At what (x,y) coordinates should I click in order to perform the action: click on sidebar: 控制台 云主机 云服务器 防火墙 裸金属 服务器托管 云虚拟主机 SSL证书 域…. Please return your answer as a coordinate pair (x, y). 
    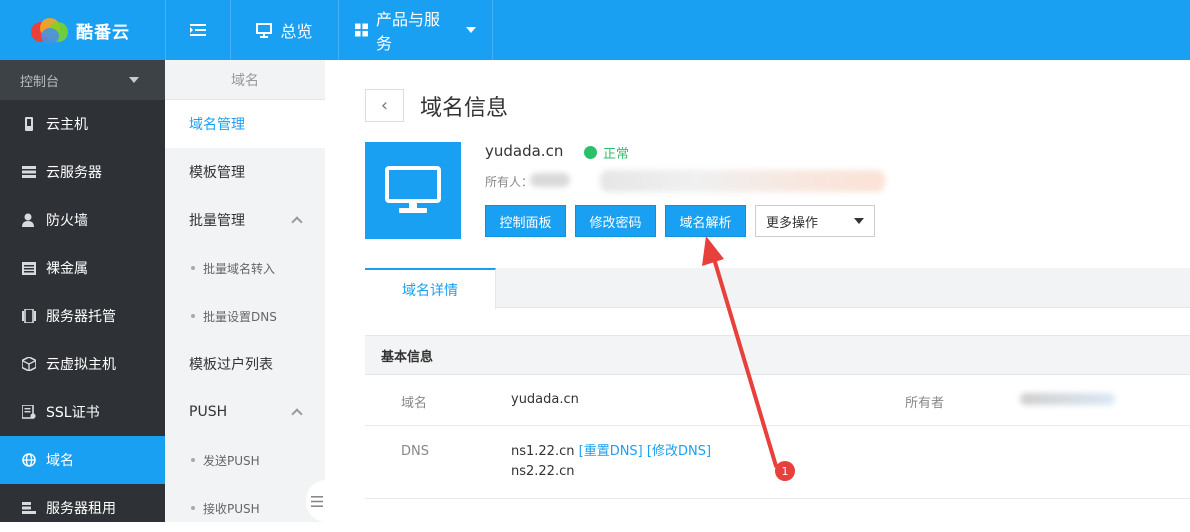
    Looking at the image, I should click on (82, 291).